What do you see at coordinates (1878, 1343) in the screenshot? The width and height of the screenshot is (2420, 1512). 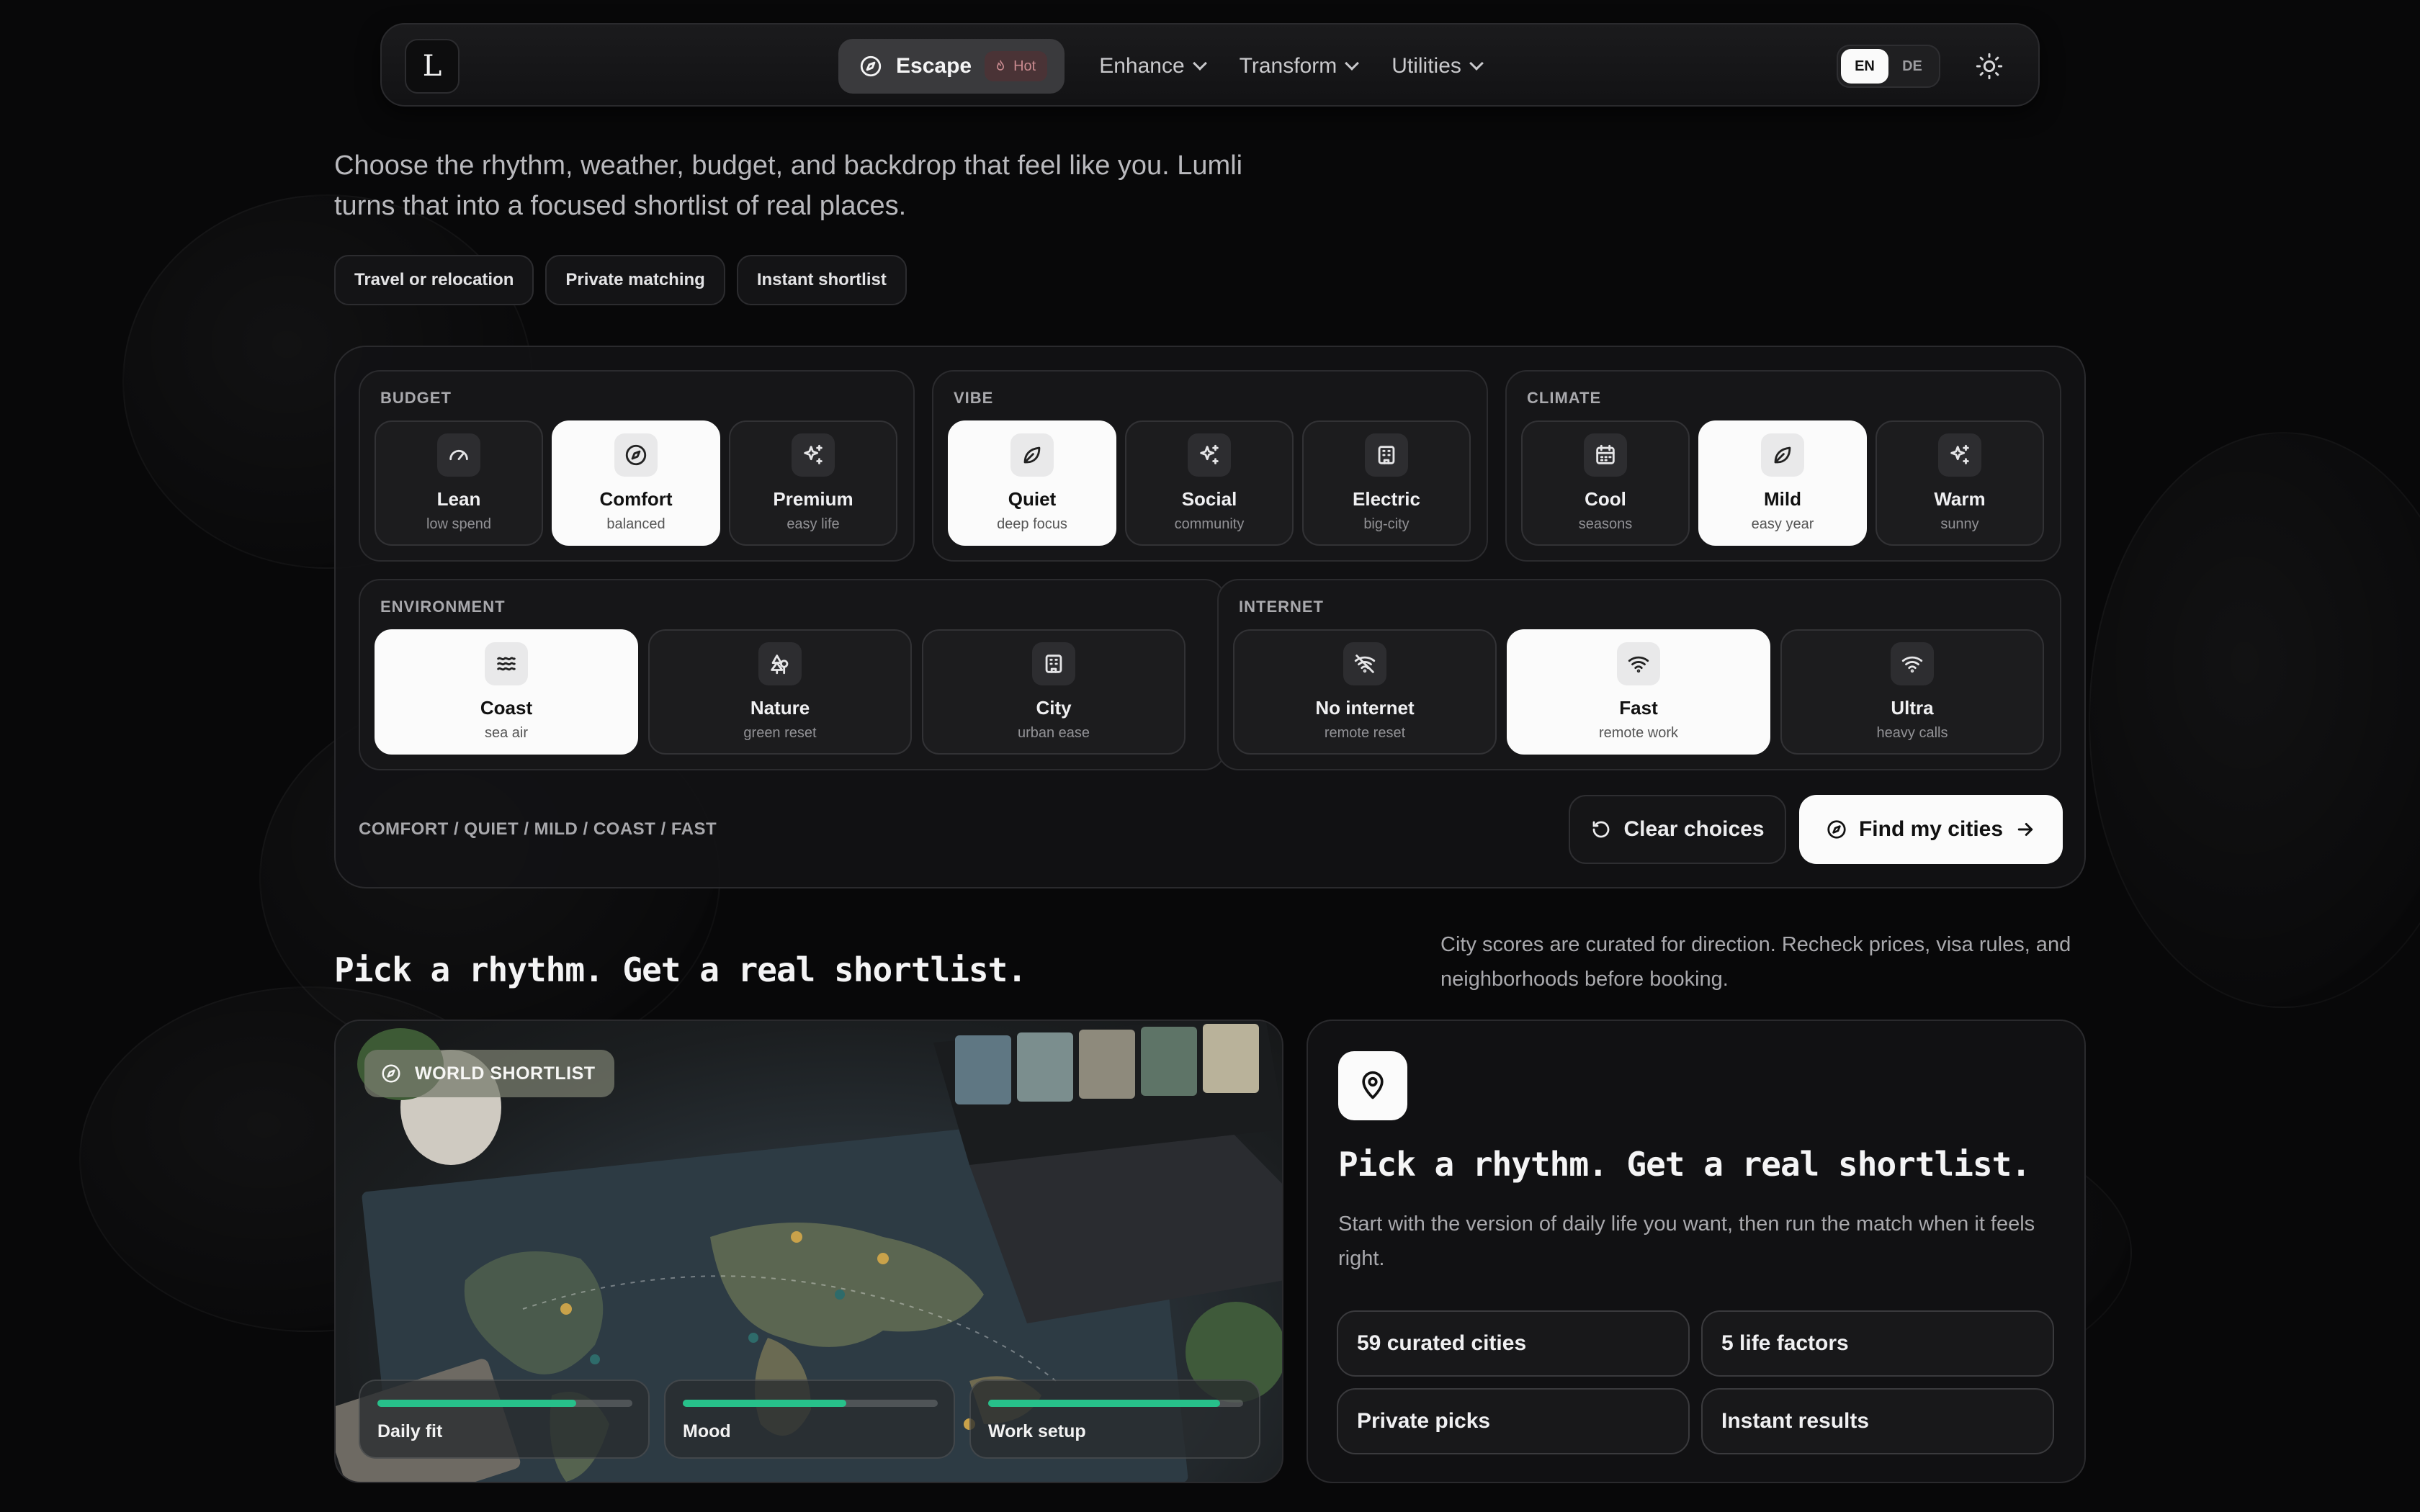 I see `stat-life-factors: 5 life factors` at bounding box center [1878, 1343].